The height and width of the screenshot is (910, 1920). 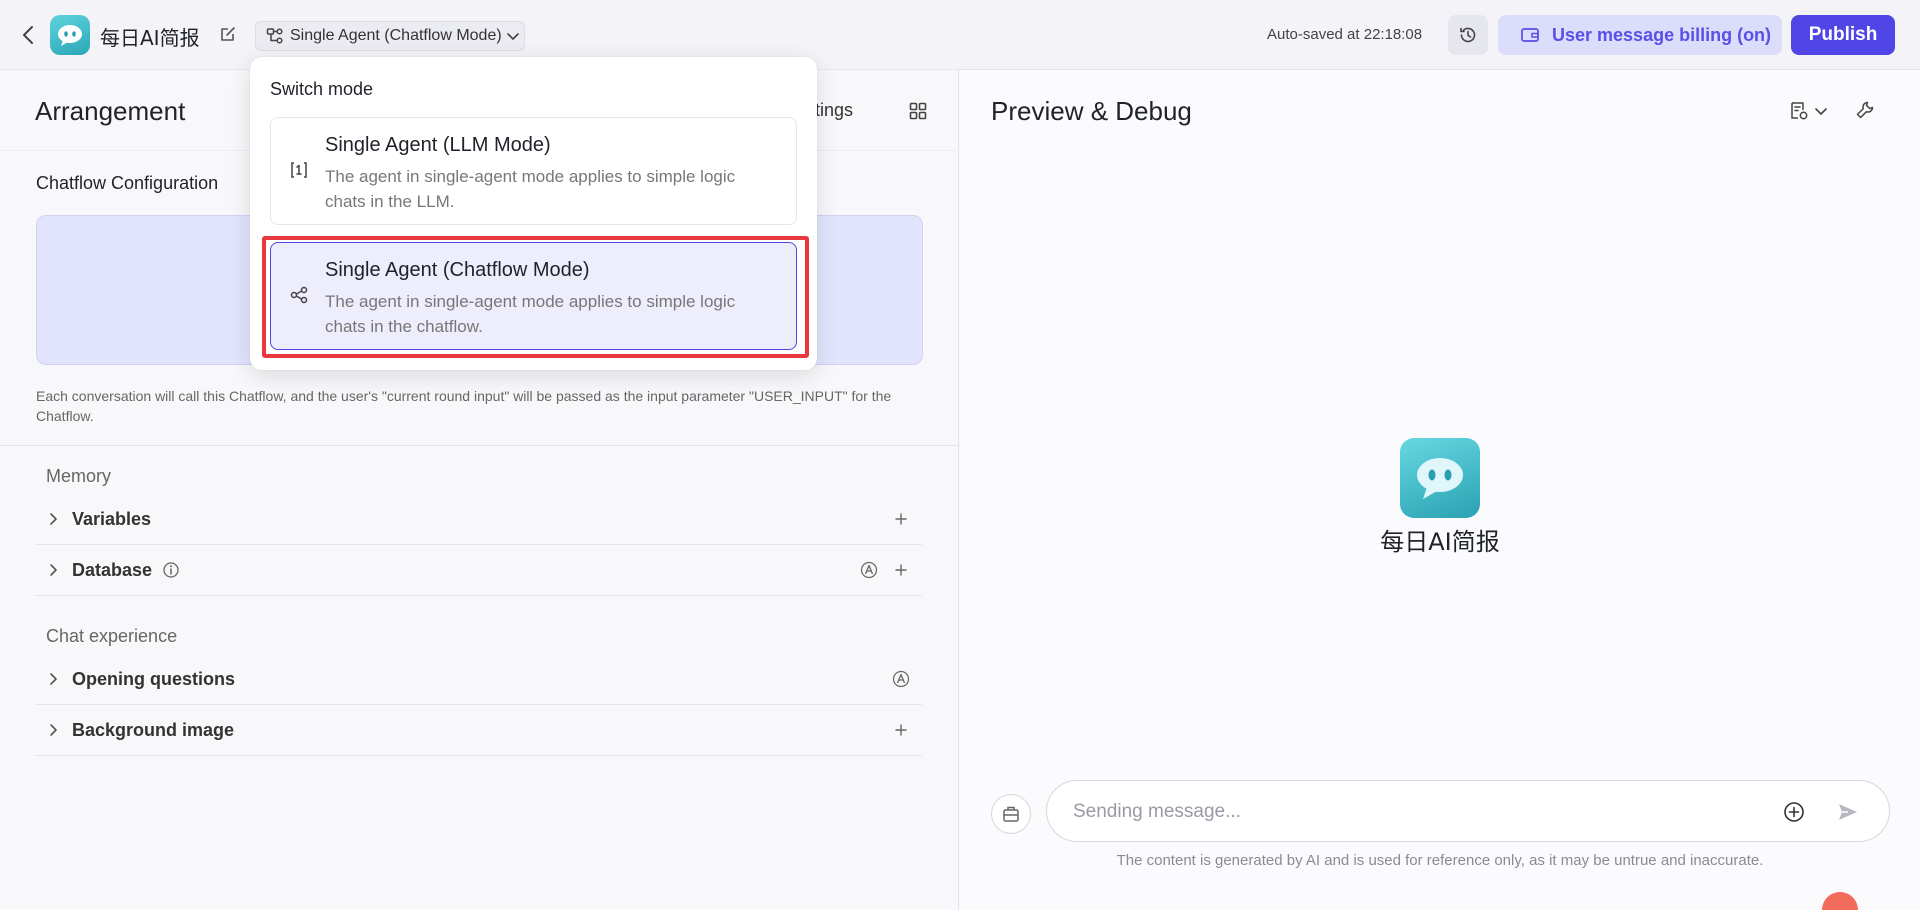 I want to click on memory-row-database: Database, so click(x=479, y=570).